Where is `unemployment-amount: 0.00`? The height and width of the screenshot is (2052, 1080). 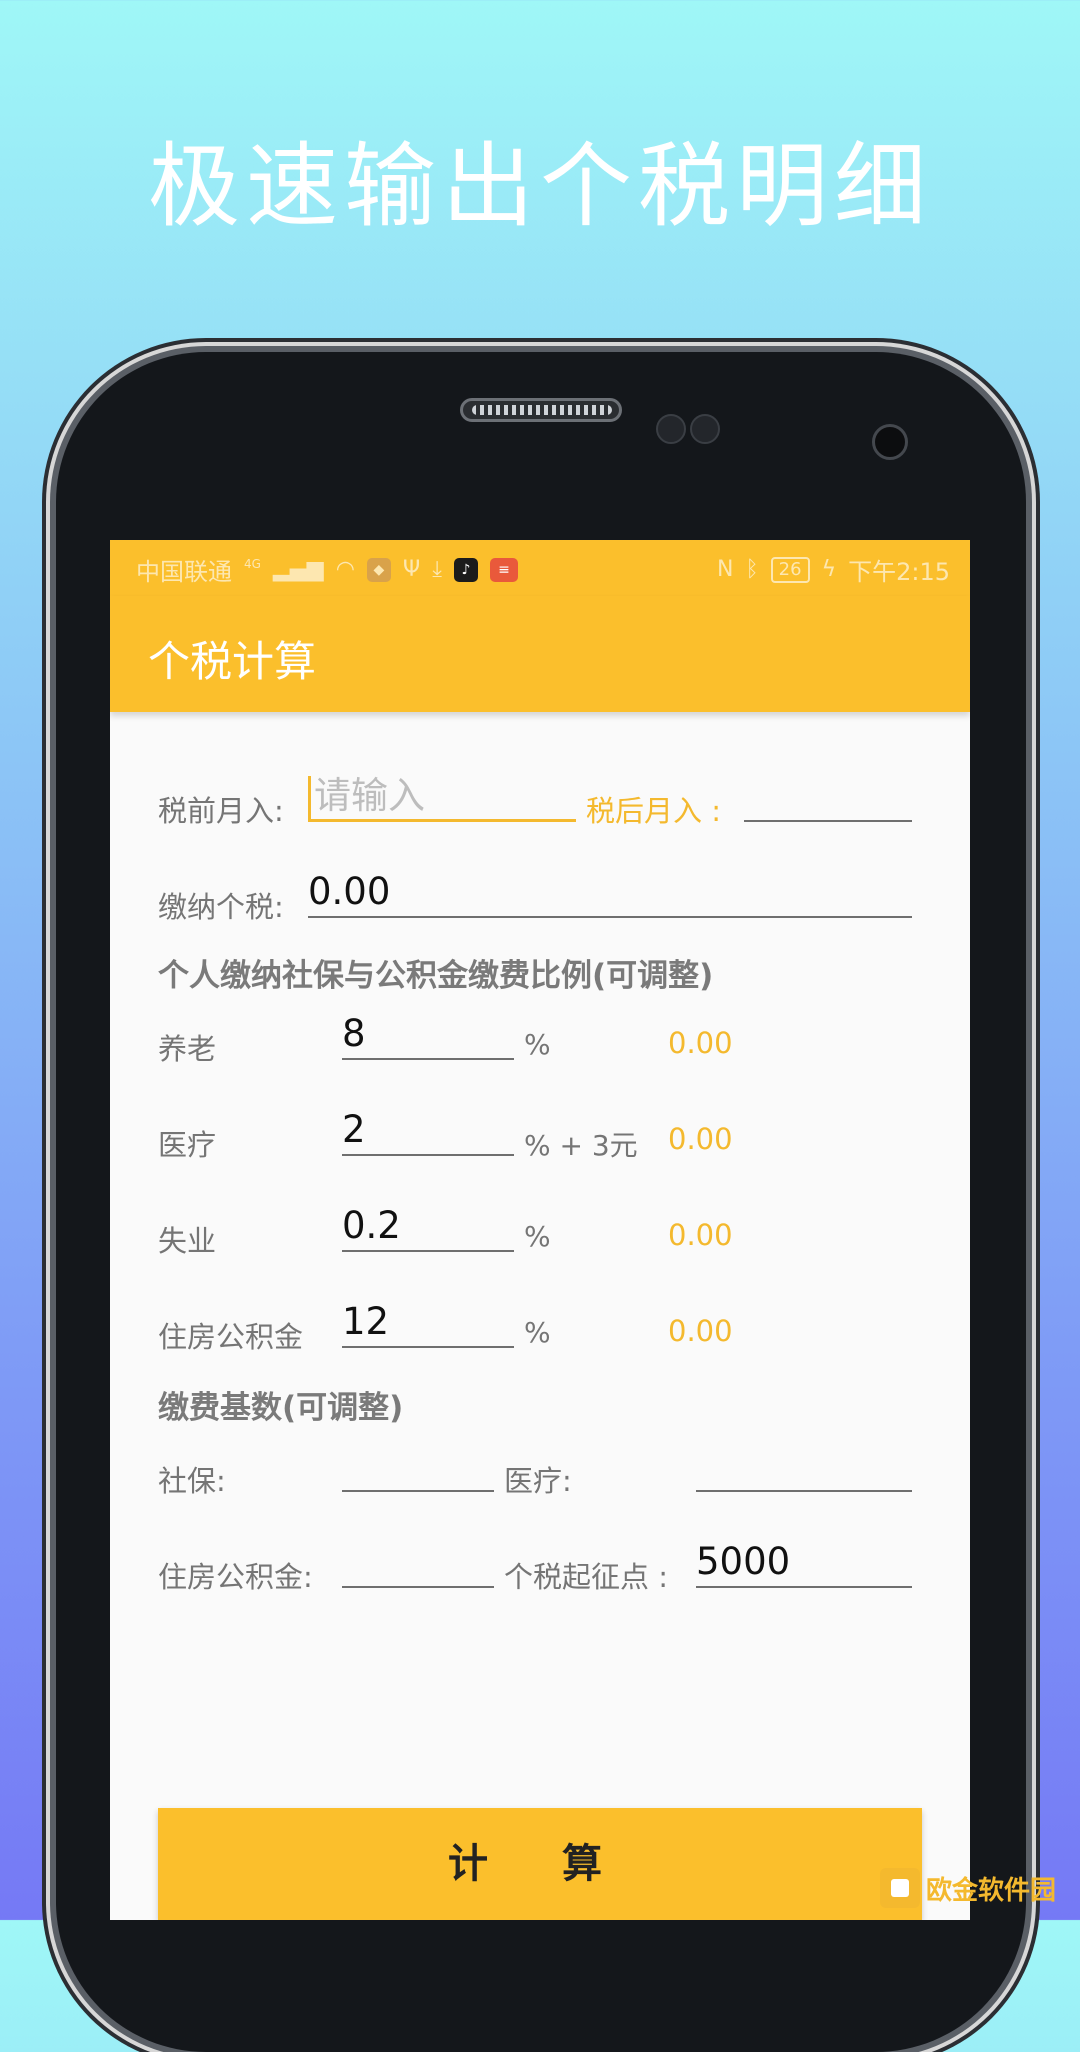 unemployment-amount: 0.00 is located at coordinates (700, 1235).